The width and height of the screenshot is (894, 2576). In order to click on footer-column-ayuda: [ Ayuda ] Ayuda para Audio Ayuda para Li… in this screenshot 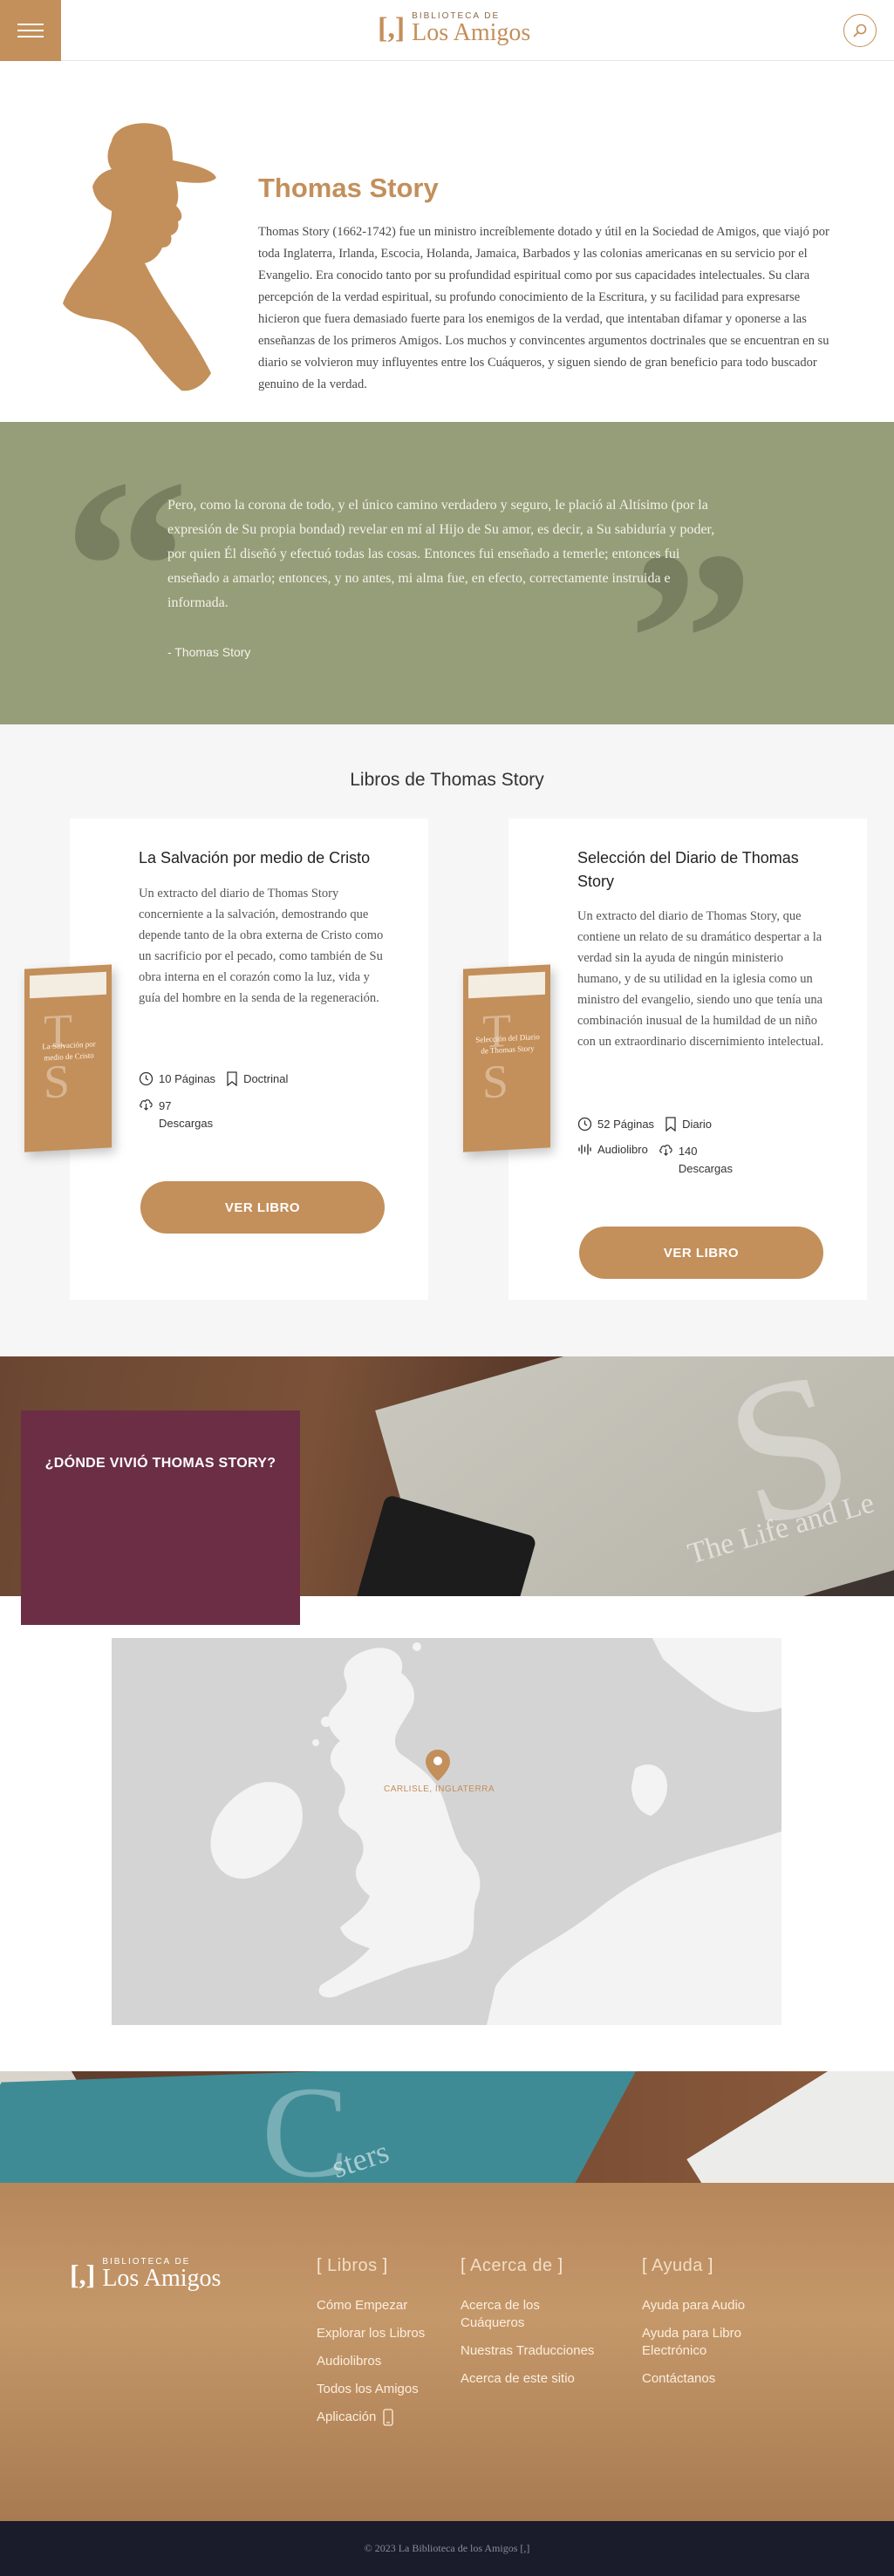, I will do `click(711, 2327)`.